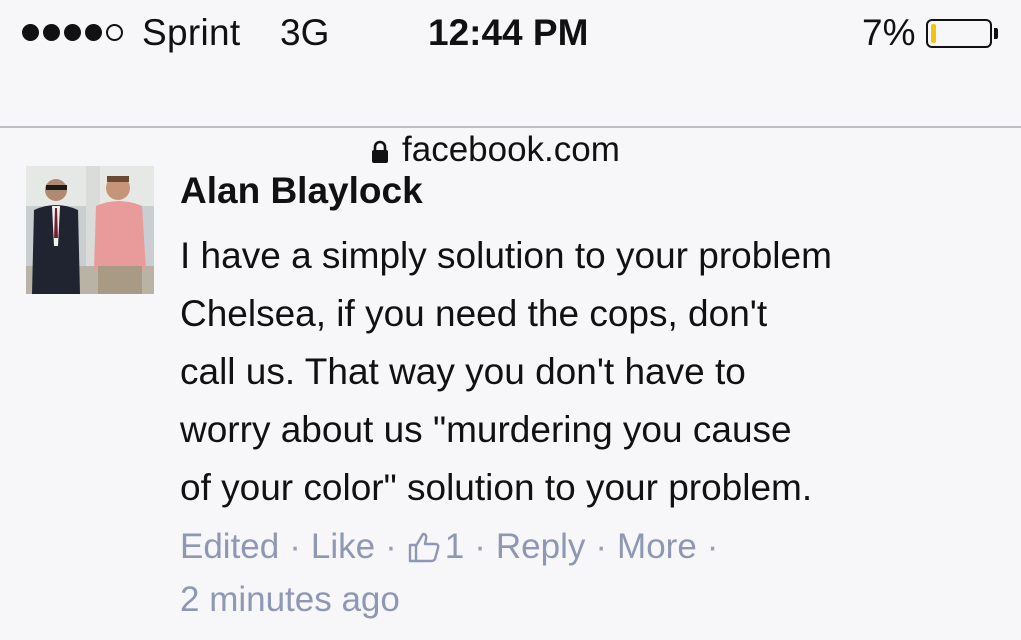 This screenshot has height=640, width=1021. Describe the element at coordinates (463, 371) in the screenshot. I see `comment-line: call us. That way you don't have to` at that location.